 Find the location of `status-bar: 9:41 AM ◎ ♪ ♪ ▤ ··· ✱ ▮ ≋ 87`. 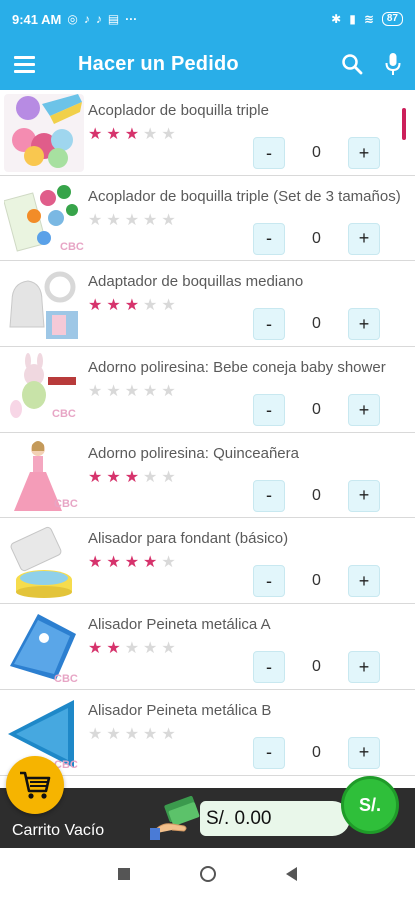

status-bar: 9:41 AM ◎ ♪ ♪ ▤ ··· ✱ ▮ ≋ 87 is located at coordinates (207, 19).